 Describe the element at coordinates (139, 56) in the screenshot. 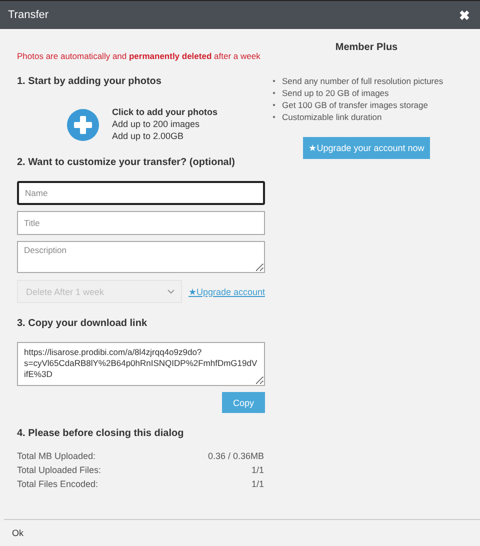

I see `warning-text: Photos are automatically and permanently deleted after a week` at that location.